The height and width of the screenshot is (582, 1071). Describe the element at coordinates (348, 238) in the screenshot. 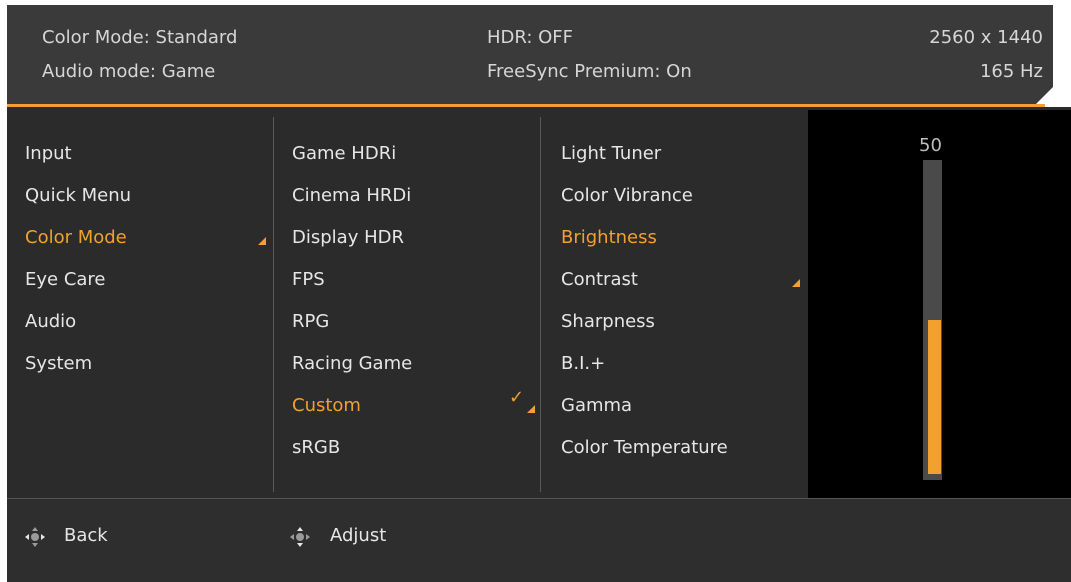

I see `menu-item-display-hdr: Display HDR` at that location.